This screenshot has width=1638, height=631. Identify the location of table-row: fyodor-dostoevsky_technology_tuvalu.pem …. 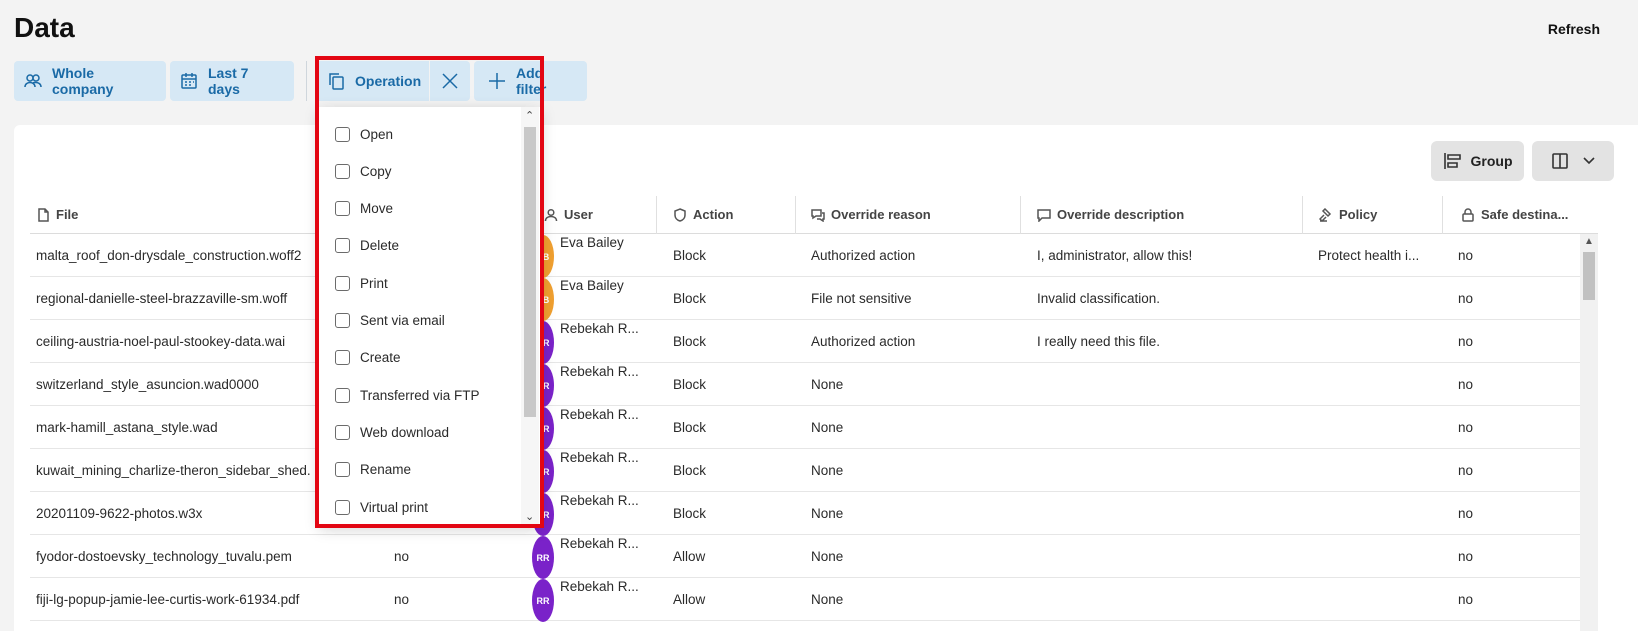
(806, 557).